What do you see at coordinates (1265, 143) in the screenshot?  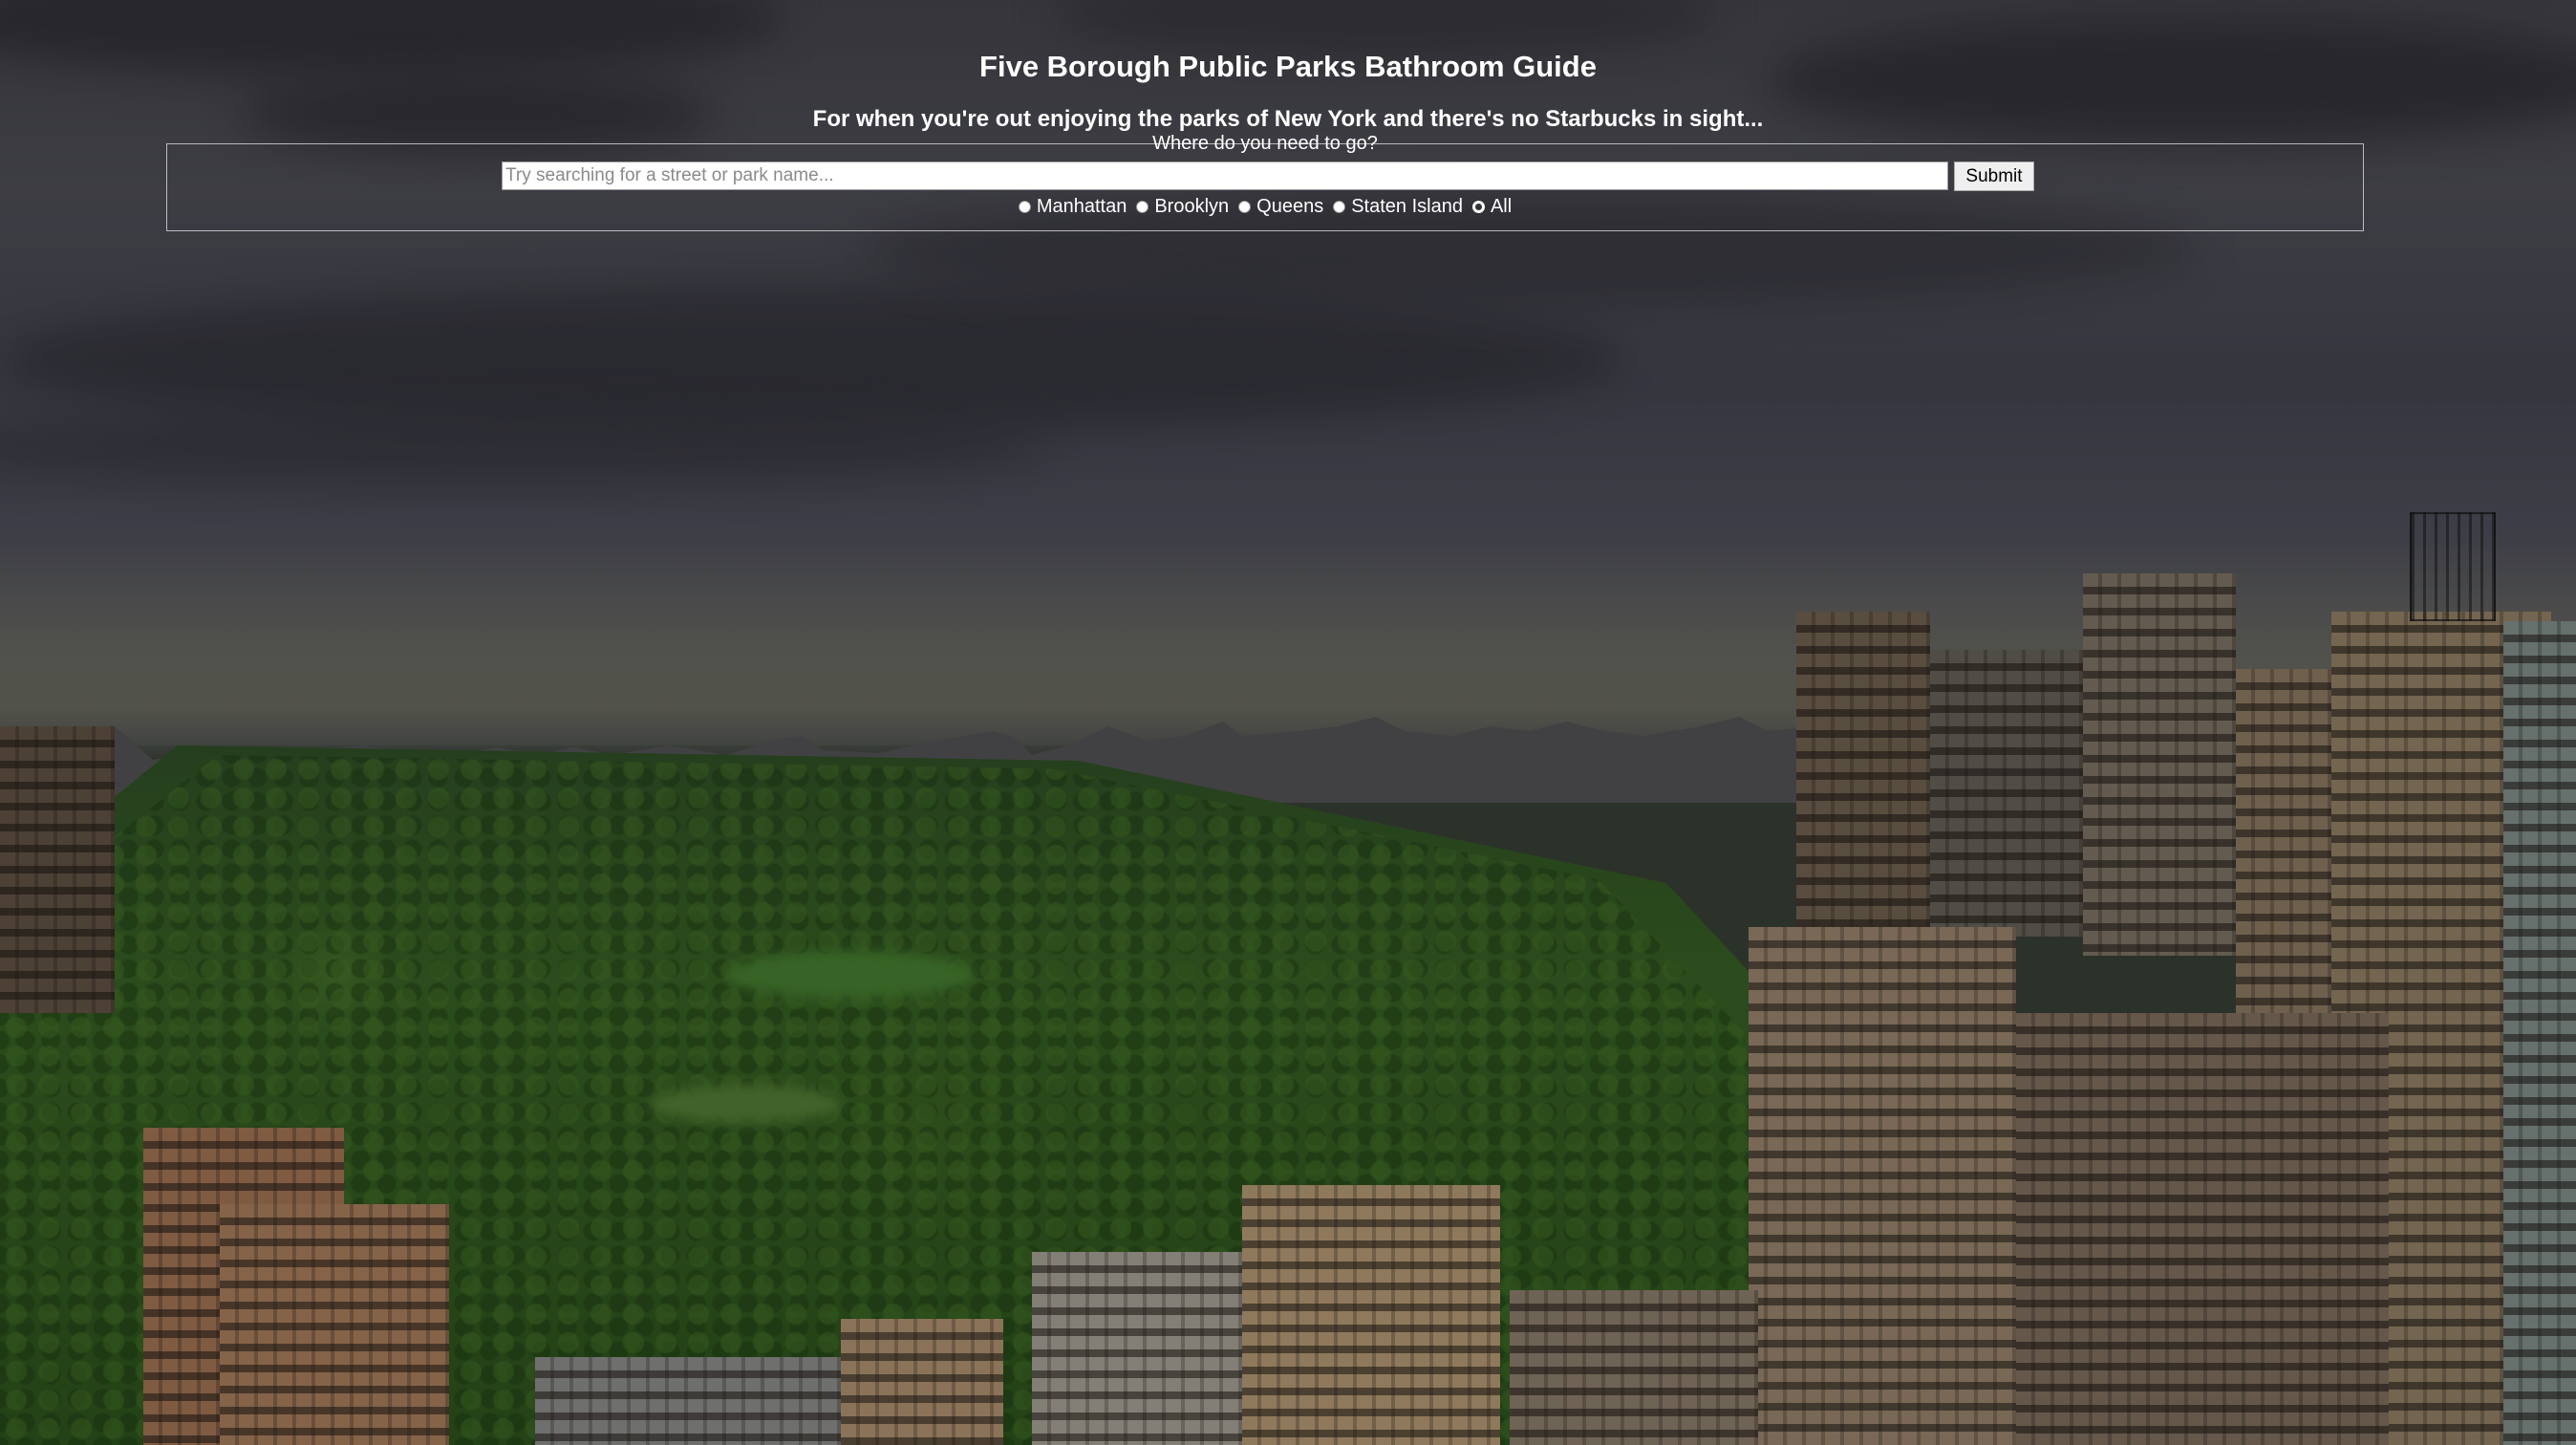 I see `search-legend: Where do you need to go?` at bounding box center [1265, 143].